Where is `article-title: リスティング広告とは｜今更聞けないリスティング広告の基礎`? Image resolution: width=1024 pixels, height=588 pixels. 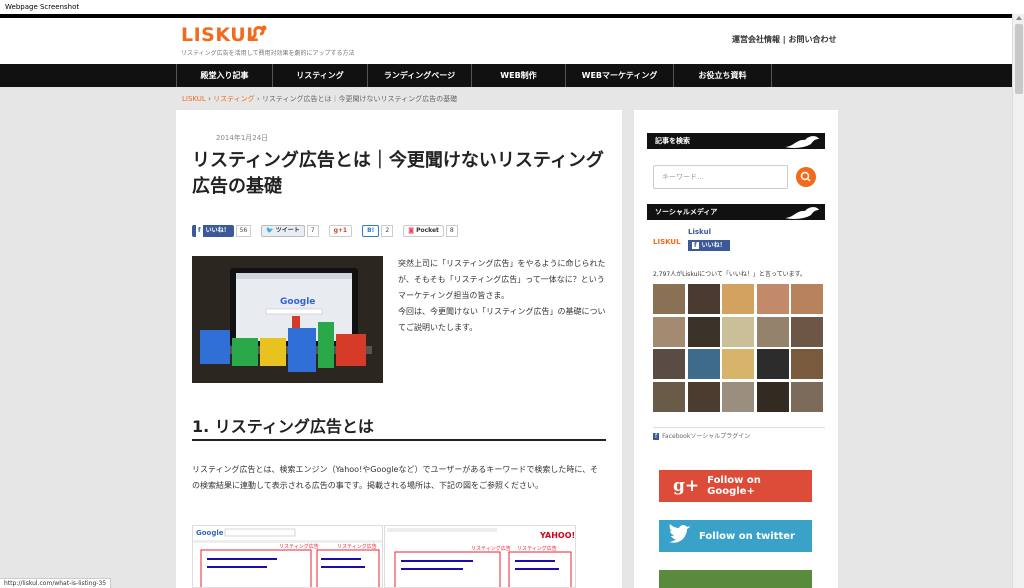
article-title: リスティング広告とは｜今更聞けないリスティング広告の基礎 is located at coordinates (398, 173).